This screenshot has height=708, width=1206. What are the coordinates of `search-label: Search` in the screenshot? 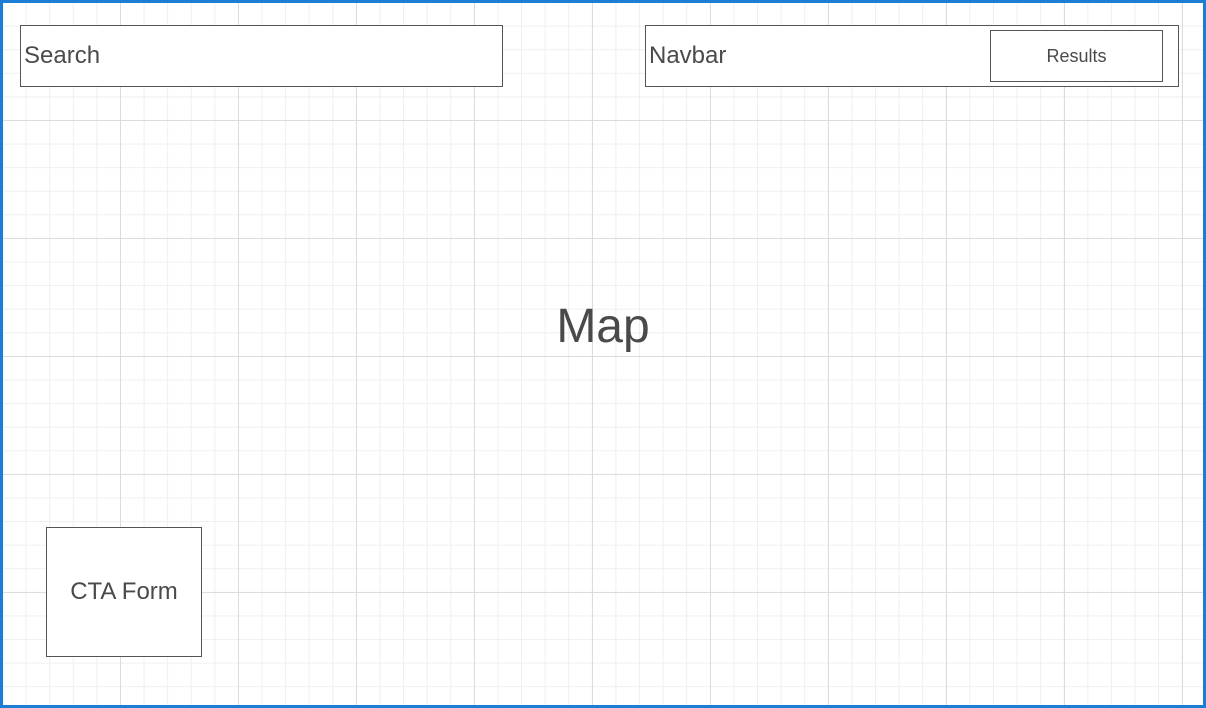 It's located at (62, 55).